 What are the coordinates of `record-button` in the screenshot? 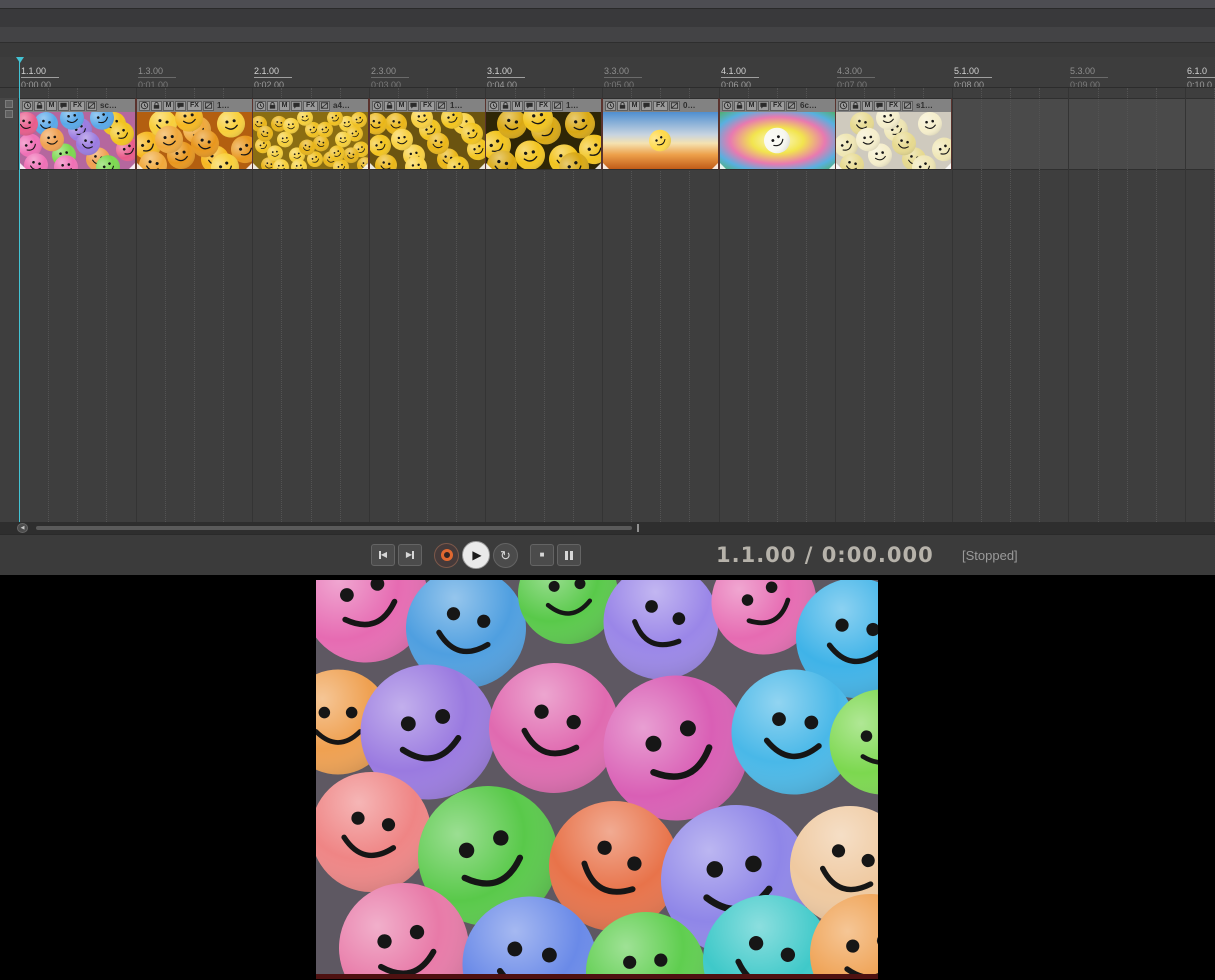 It's located at (446, 555).